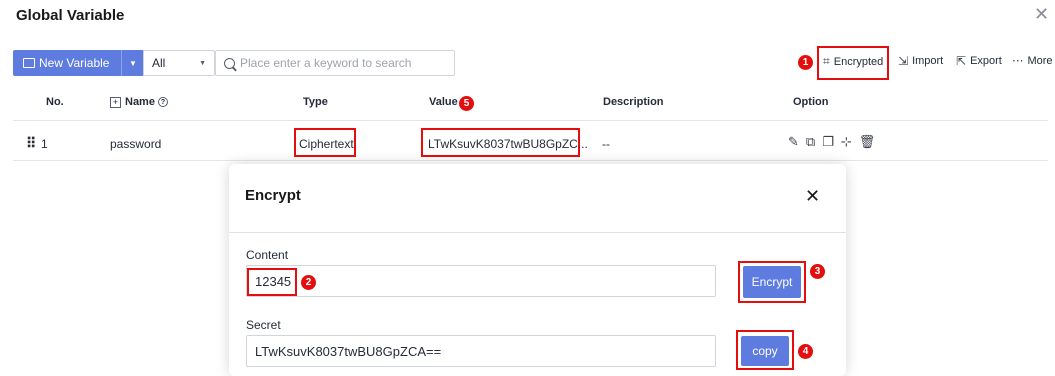 Image resolution: width=1055 pixels, height=376 pixels. I want to click on annotation-badge-3: 3, so click(817, 271).